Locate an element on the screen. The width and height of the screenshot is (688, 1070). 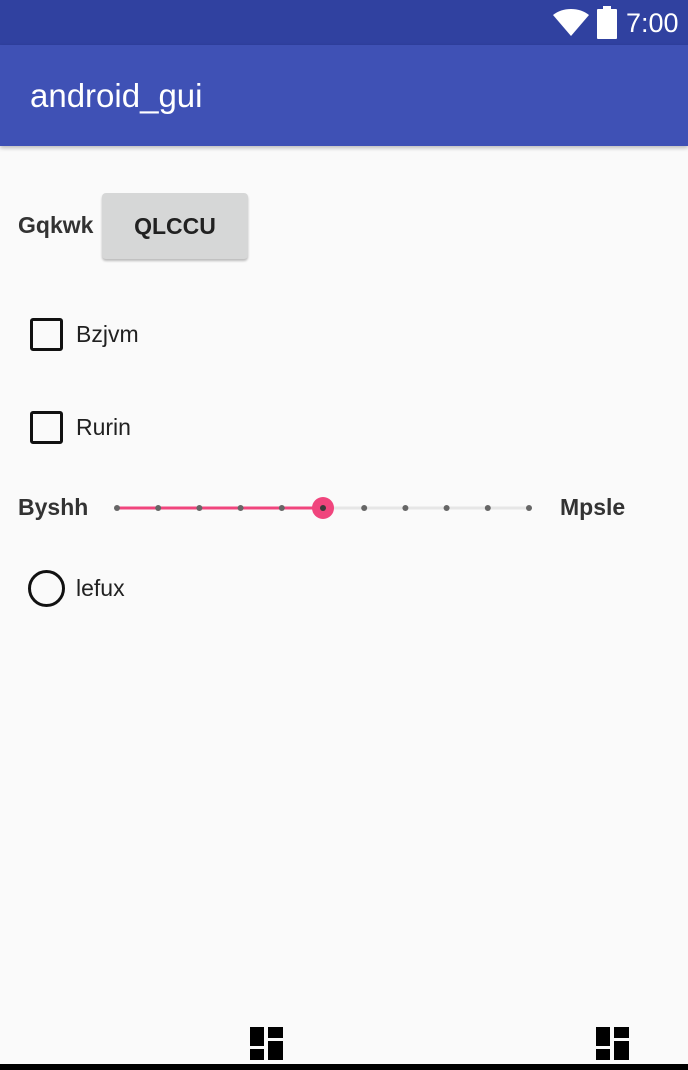
checkbox-label: Rurin is located at coordinates (103, 427).